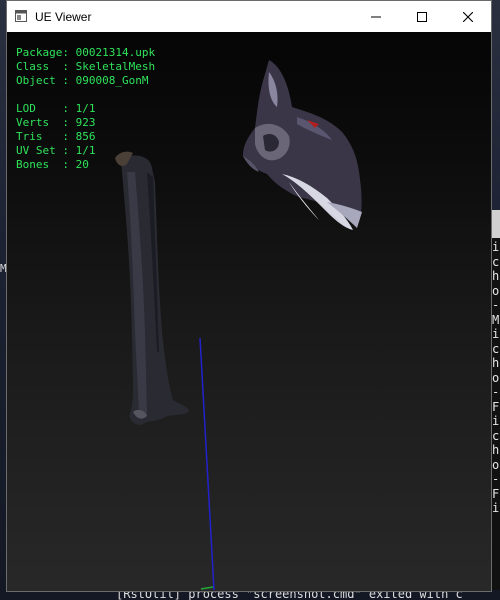 This screenshot has width=500, height=600. I want to click on window-title: UE Viewer, so click(63, 17).